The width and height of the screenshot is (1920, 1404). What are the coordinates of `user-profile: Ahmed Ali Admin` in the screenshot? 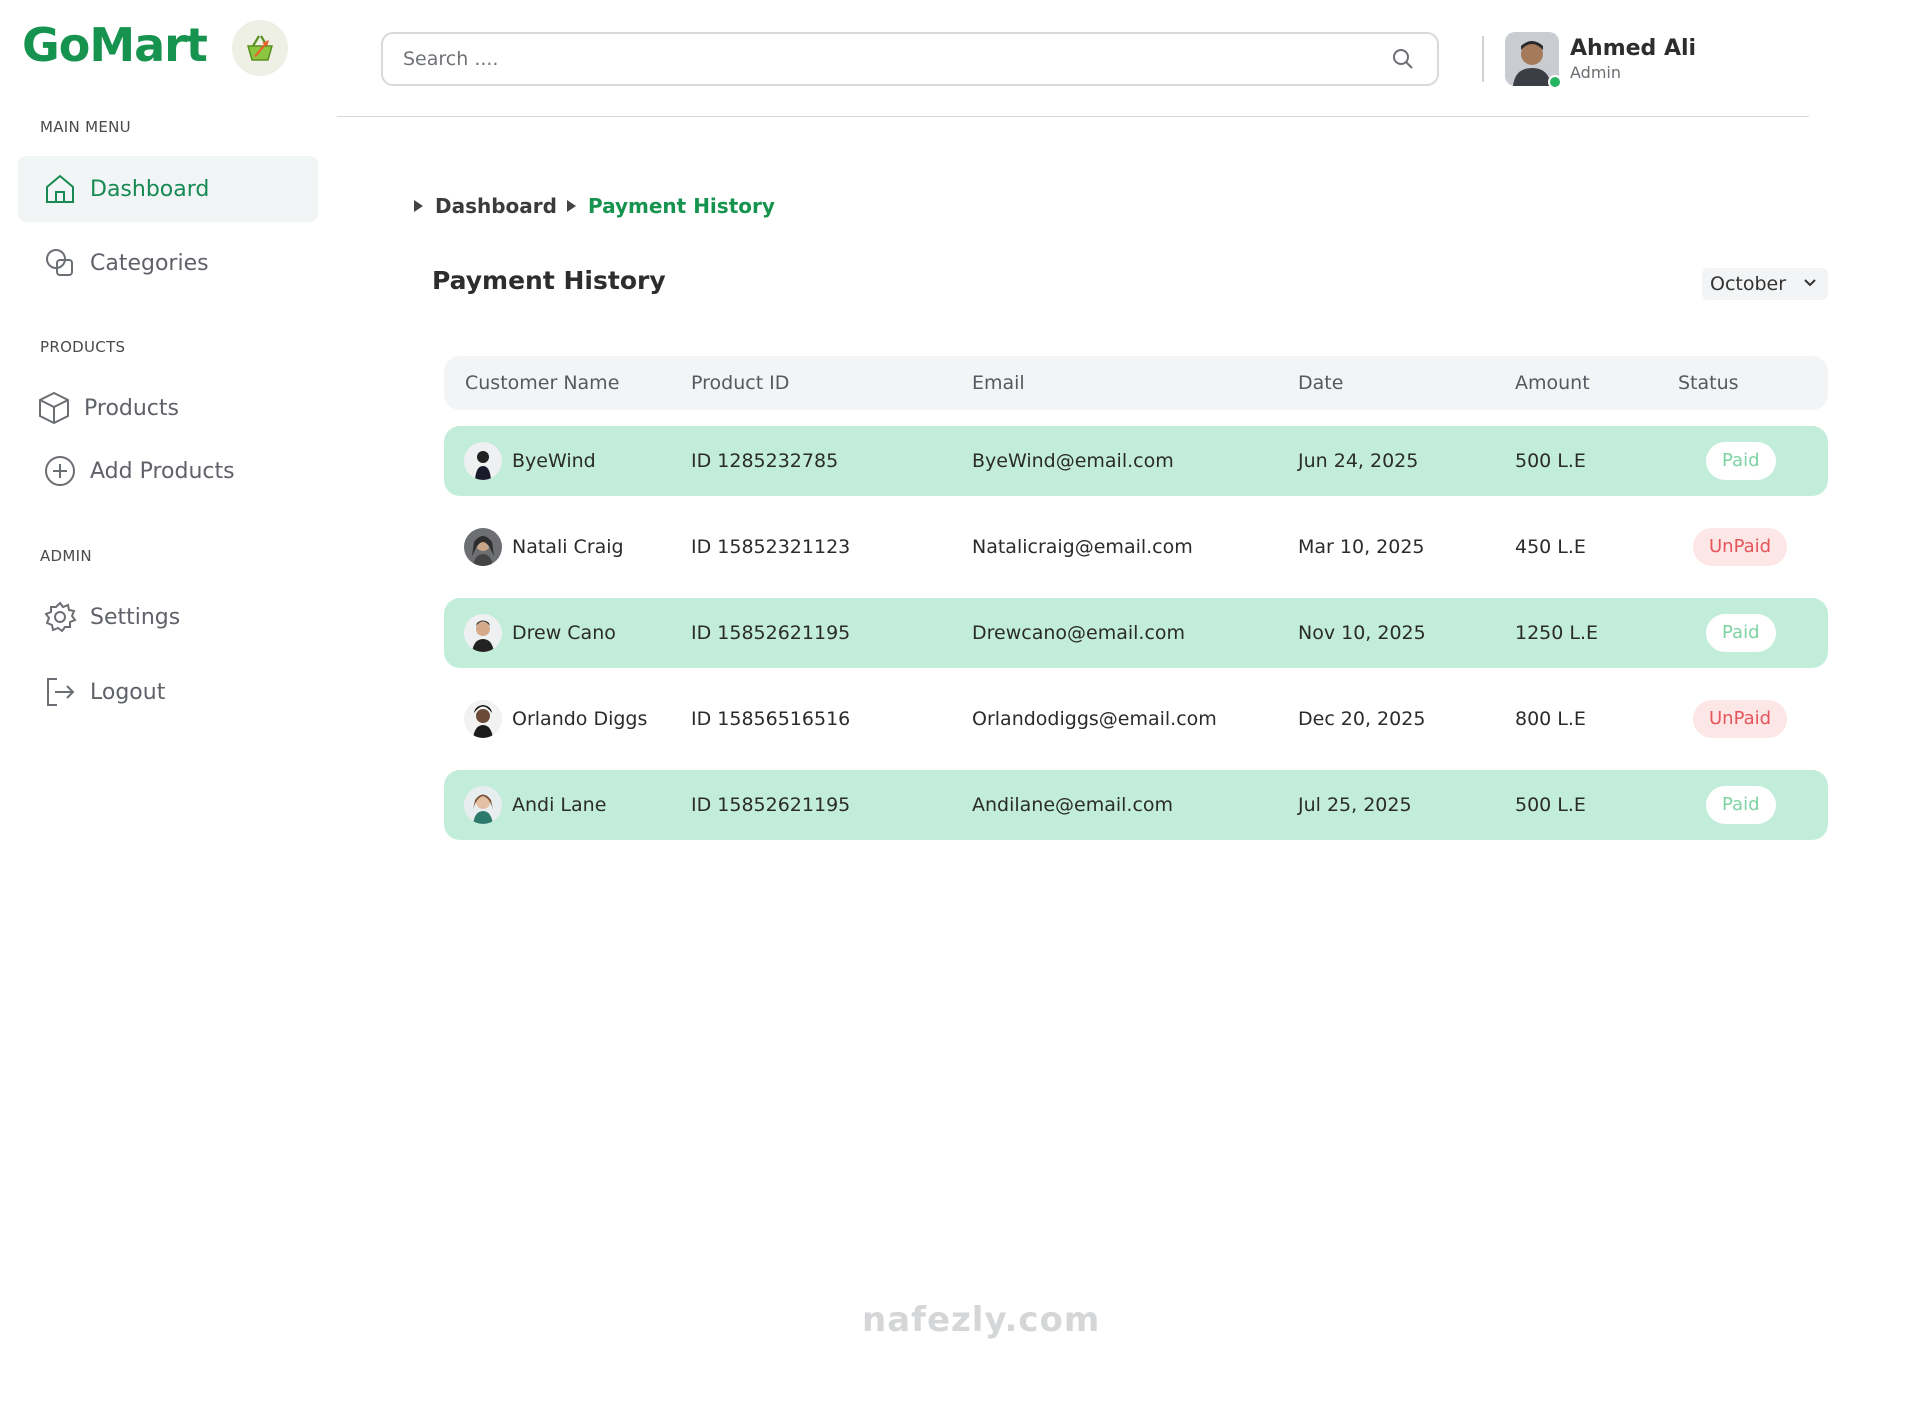 It's located at (1600, 60).